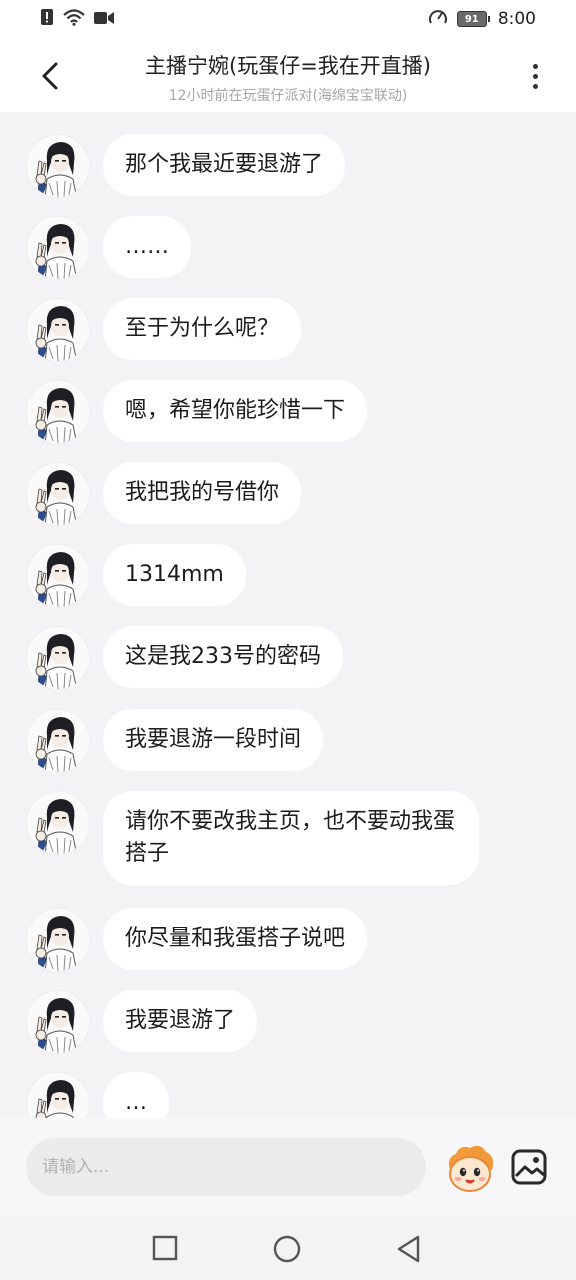  Describe the element at coordinates (223, 657) in the screenshot. I see `message-bubble: 这是我233号的密码` at that location.